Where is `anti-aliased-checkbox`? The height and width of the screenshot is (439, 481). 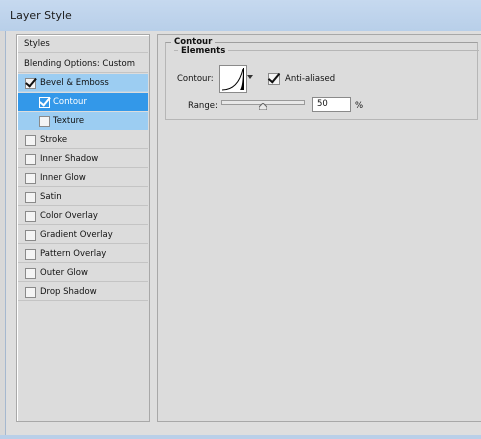
anti-aliased-checkbox is located at coordinates (274, 79).